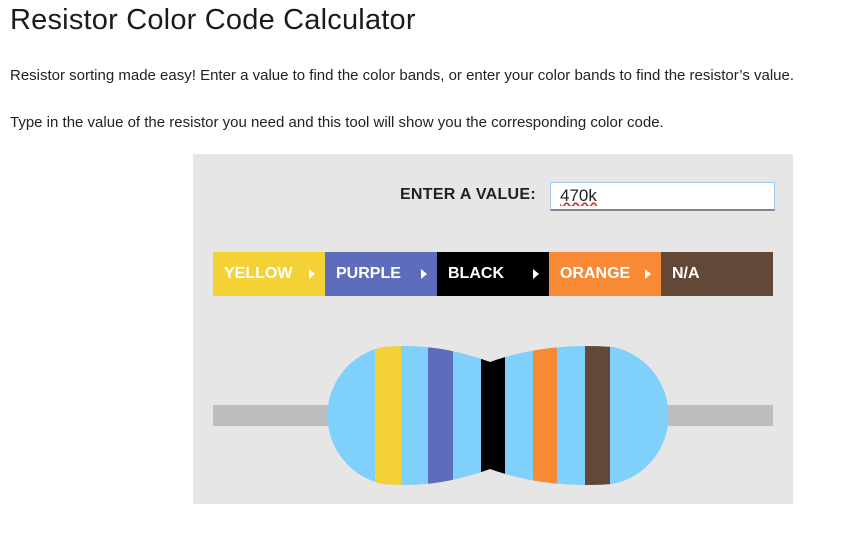 The height and width of the screenshot is (546, 855). Describe the element at coordinates (717, 274) in the screenshot. I see `band-5-select: N/A` at that location.